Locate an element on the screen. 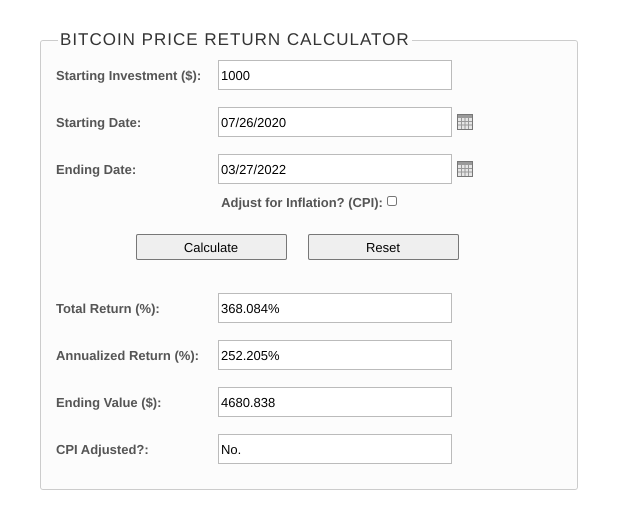 The image size is (628, 520). output-field: 4680.838 is located at coordinates (335, 402).